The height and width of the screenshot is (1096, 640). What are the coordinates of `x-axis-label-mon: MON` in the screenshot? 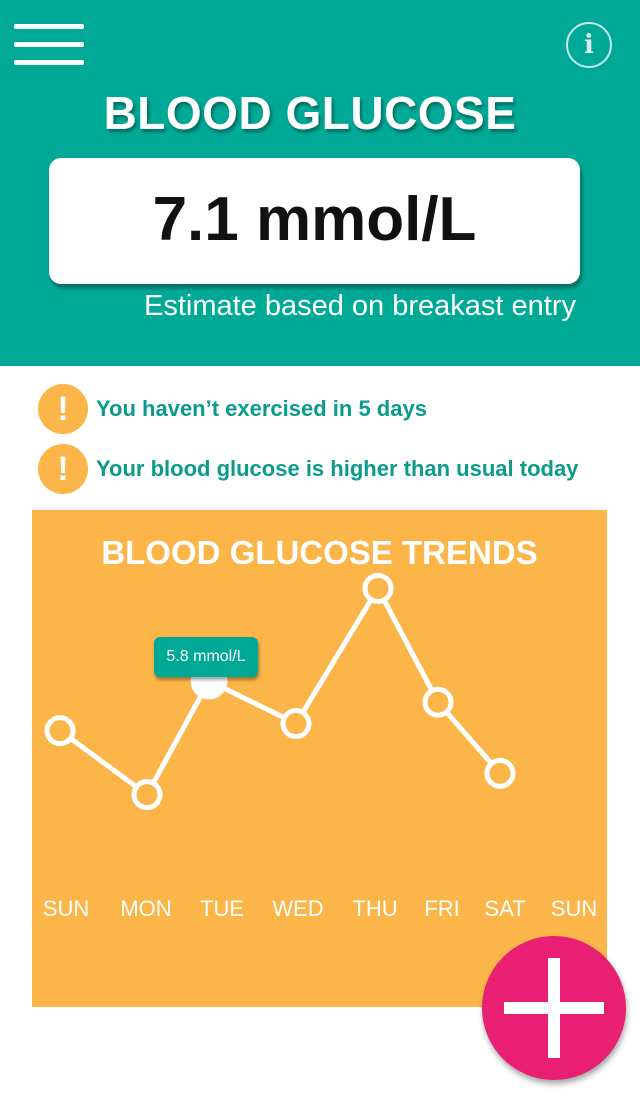 It's located at (146, 908).